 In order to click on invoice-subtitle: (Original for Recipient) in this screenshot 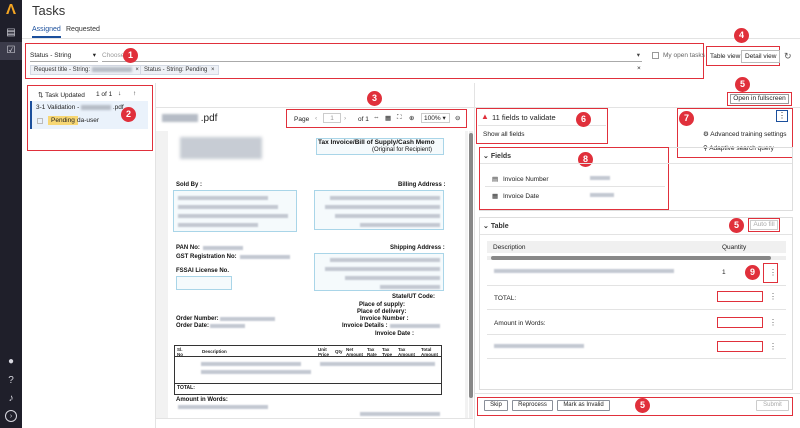, I will do `click(402, 150)`.